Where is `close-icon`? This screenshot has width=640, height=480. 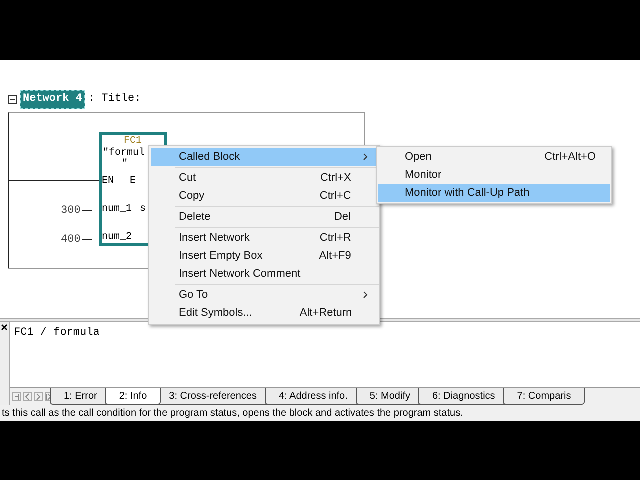 close-icon is located at coordinates (4, 327).